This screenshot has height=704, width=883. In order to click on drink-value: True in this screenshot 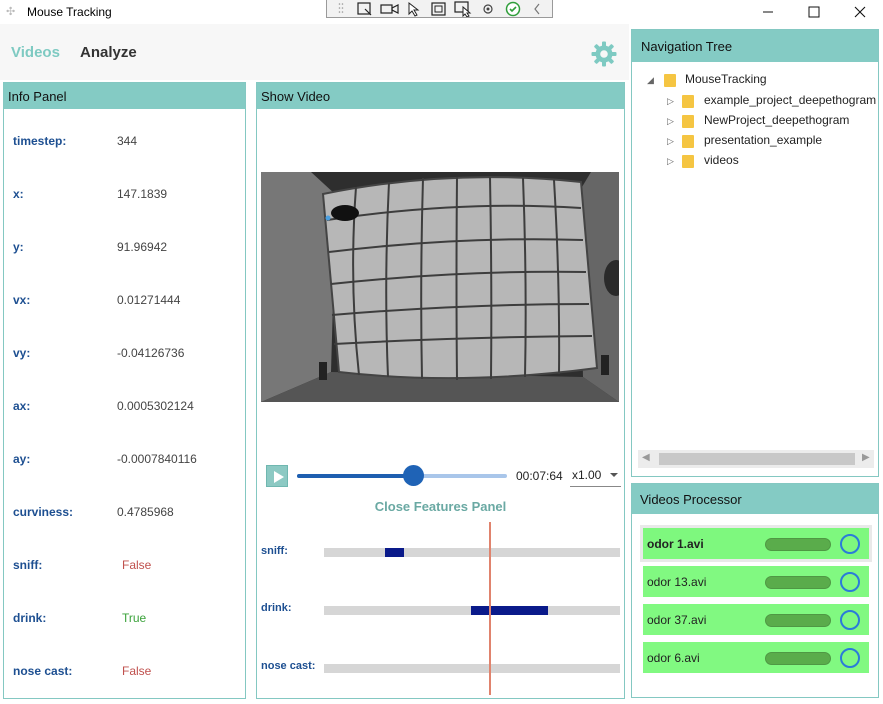, I will do `click(134, 618)`.